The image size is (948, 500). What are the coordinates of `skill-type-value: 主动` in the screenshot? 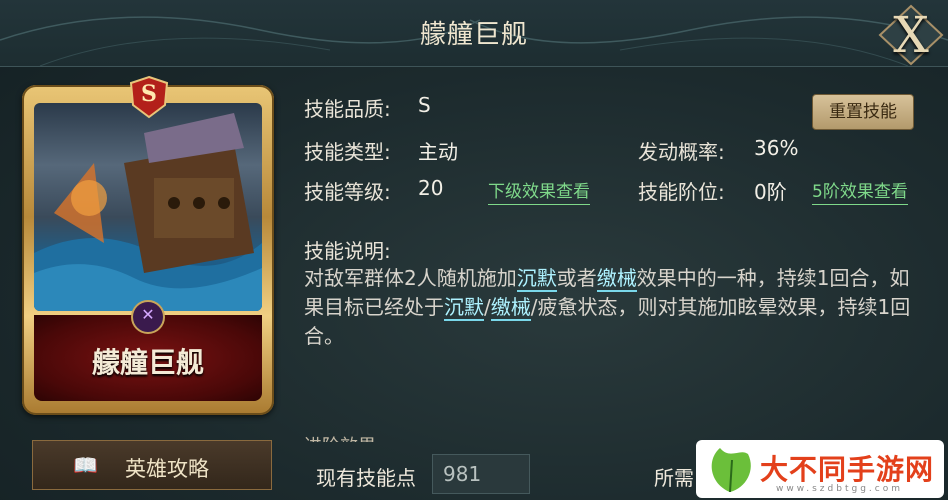 It's located at (438, 152).